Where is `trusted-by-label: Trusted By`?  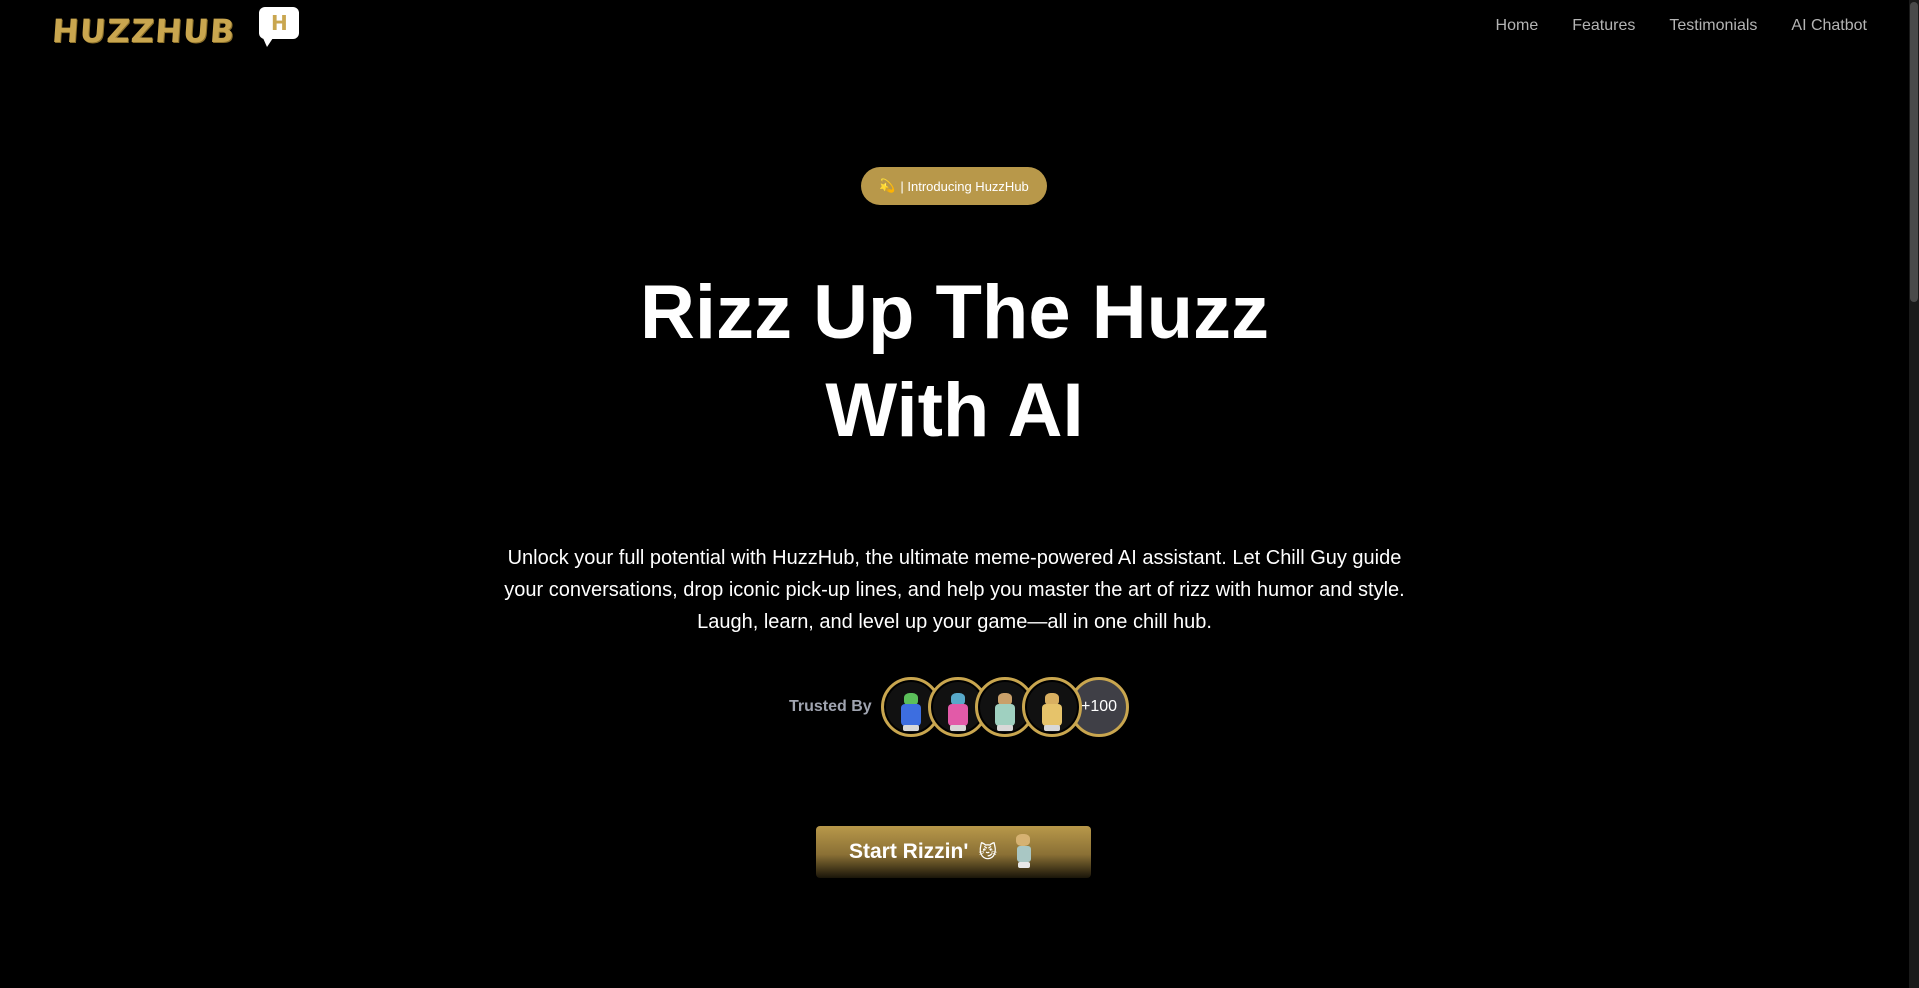
trusted-by-label: Trusted By is located at coordinates (830, 706).